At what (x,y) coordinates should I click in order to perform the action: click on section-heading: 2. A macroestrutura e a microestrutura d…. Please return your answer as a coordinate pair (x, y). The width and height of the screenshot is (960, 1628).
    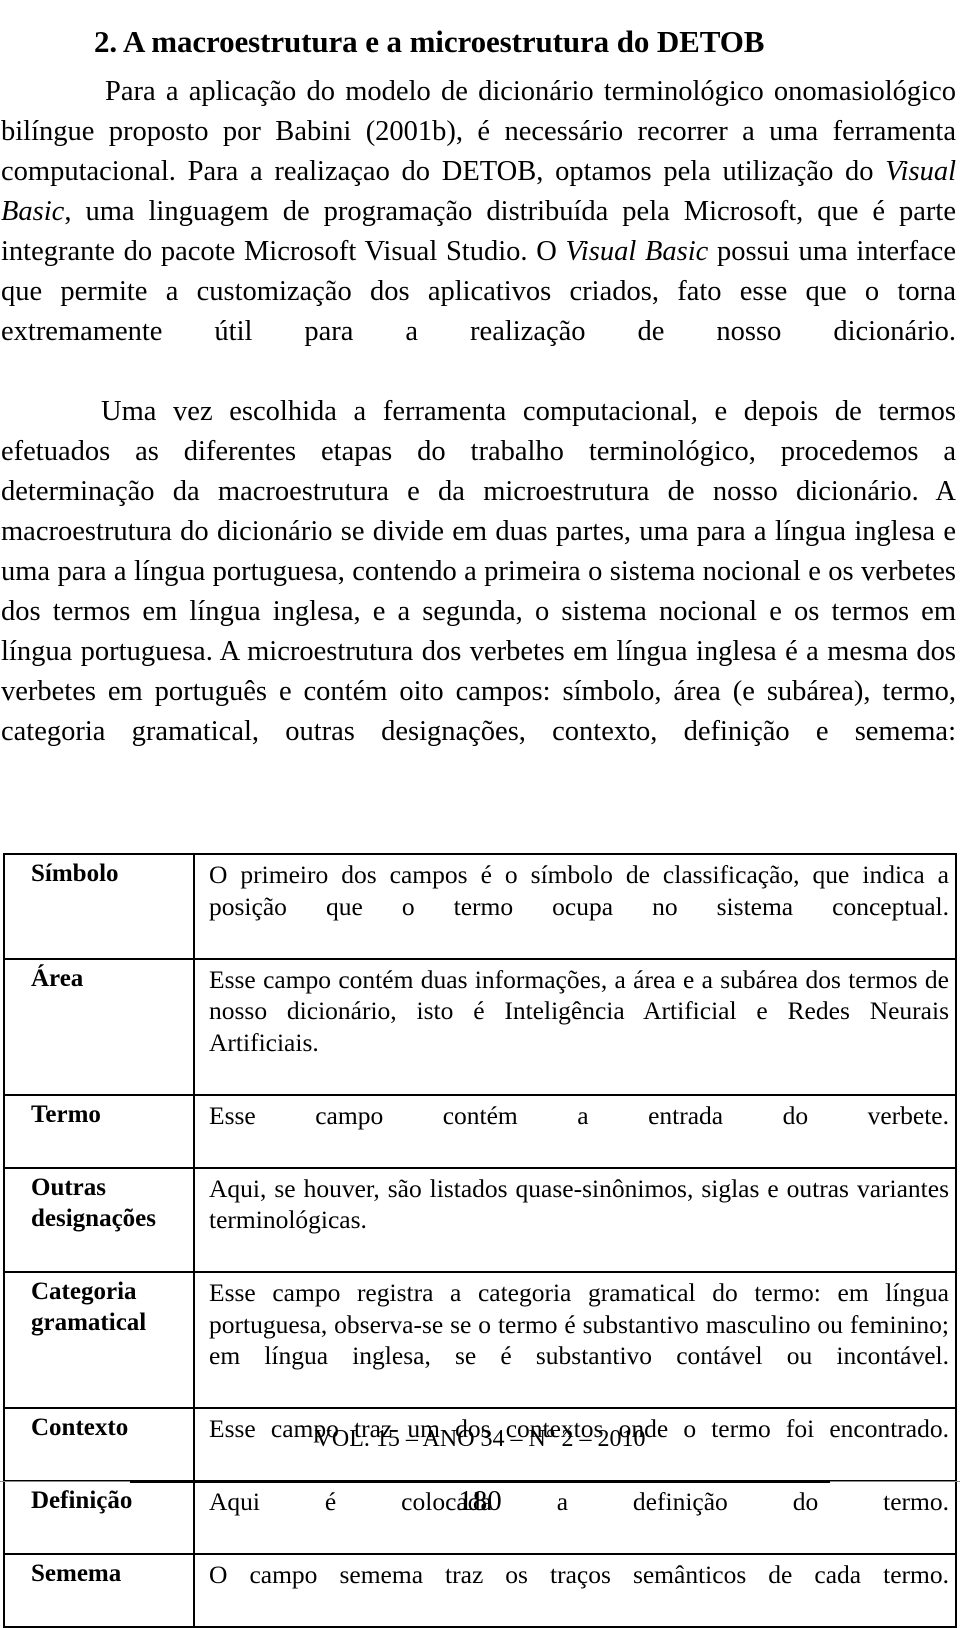
    Looking at the image, I should click on (429, 41).